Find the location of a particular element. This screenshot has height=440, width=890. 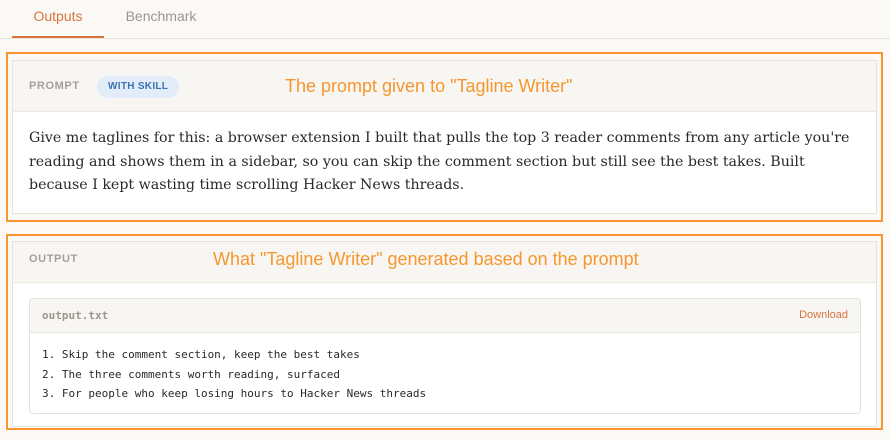

tab-benchmark: Benchmark is located at coordinates (161, 18).